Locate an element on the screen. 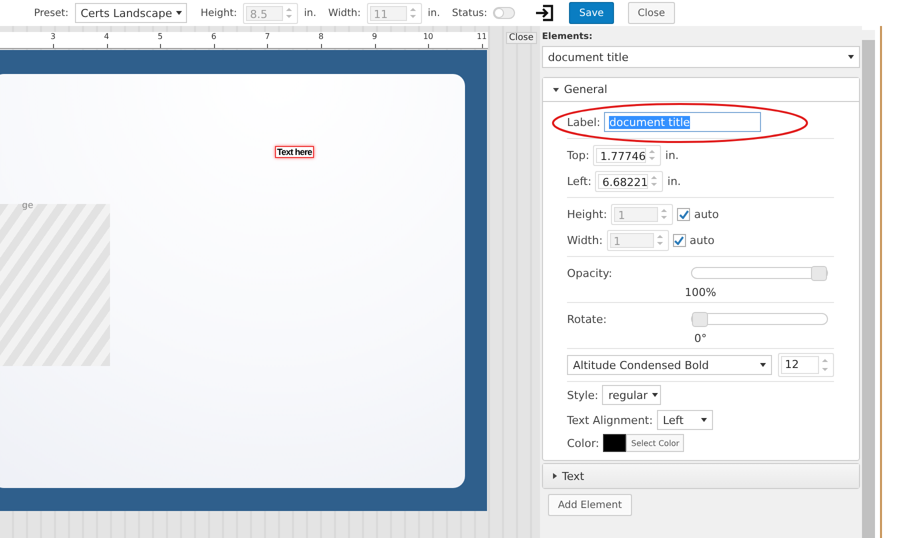 This screenshot has height=538, width=897. add-element-button: Add Element is located at coordinates (590, 505).